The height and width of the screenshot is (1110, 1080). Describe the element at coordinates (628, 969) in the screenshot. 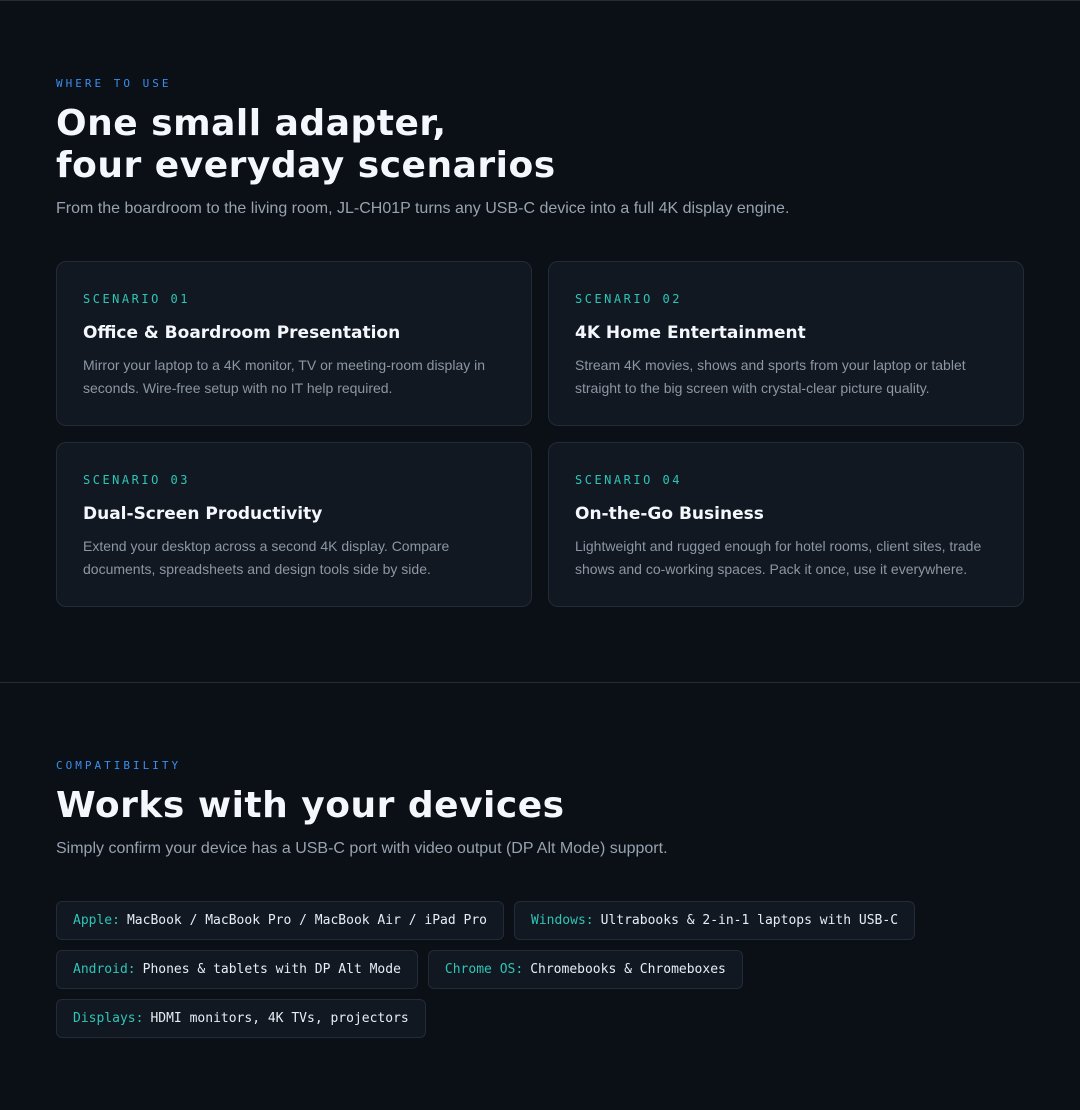

I see `chip-value: Chromebooks & Chromeboxes` at that location.